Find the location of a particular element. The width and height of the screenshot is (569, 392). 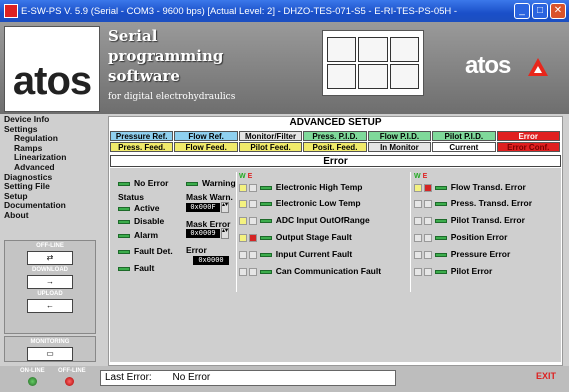

tab-current: Current is located at coordinates (464, 147).